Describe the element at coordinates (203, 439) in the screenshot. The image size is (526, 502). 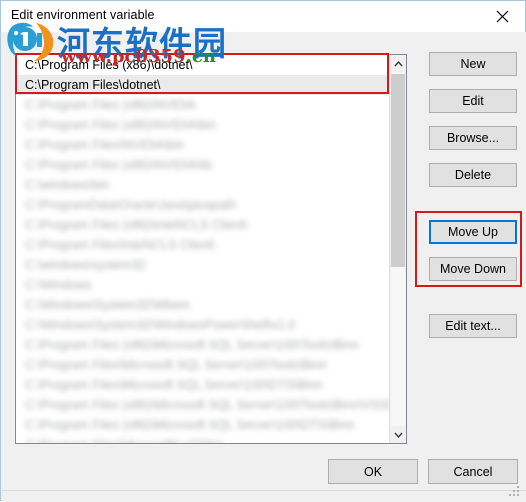
I see `list-item: C:\Program Files\Microsoft\Lv27\bin` at that location.